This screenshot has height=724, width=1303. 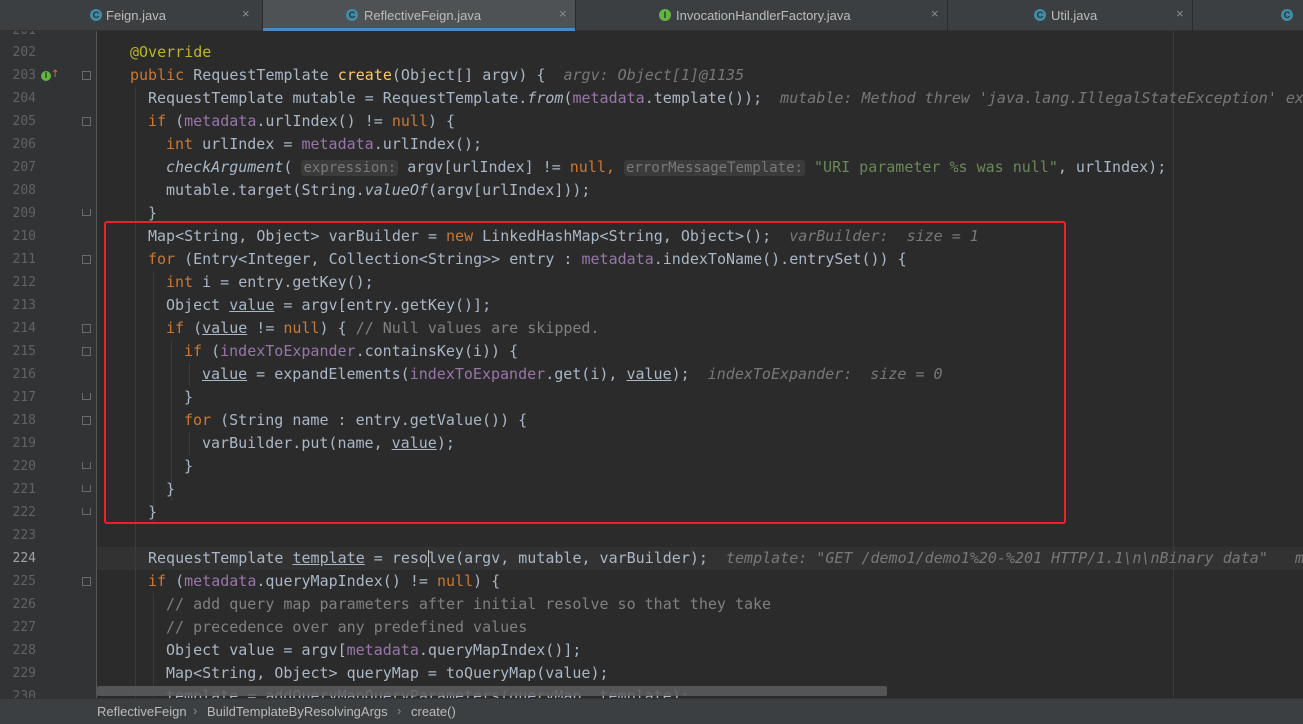 What do you see at coordinates (171, 52) in the screenshot?
I see `annotation: @Override` at bounding box center [171, 52].